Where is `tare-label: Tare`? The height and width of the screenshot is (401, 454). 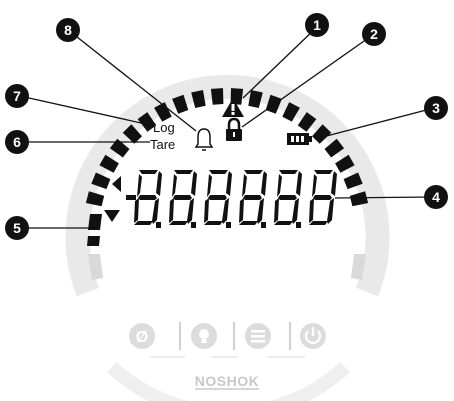 tare-label: Tare is located at coordinates (162, 144).